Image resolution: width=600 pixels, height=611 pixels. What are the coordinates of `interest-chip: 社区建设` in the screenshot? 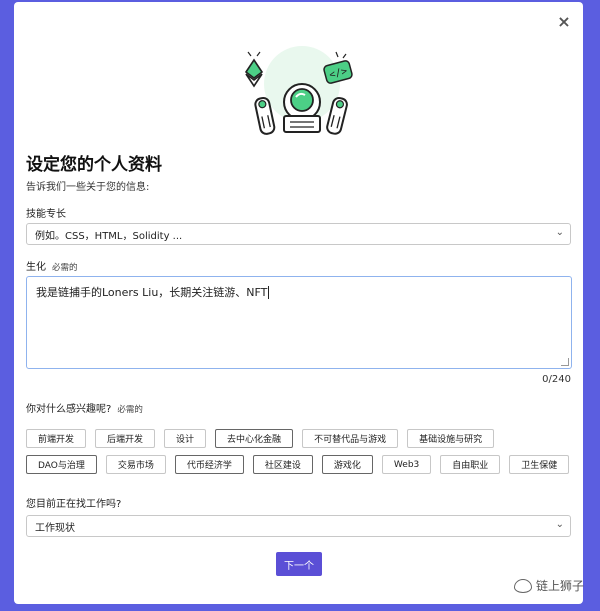 It's located at (282, 464).